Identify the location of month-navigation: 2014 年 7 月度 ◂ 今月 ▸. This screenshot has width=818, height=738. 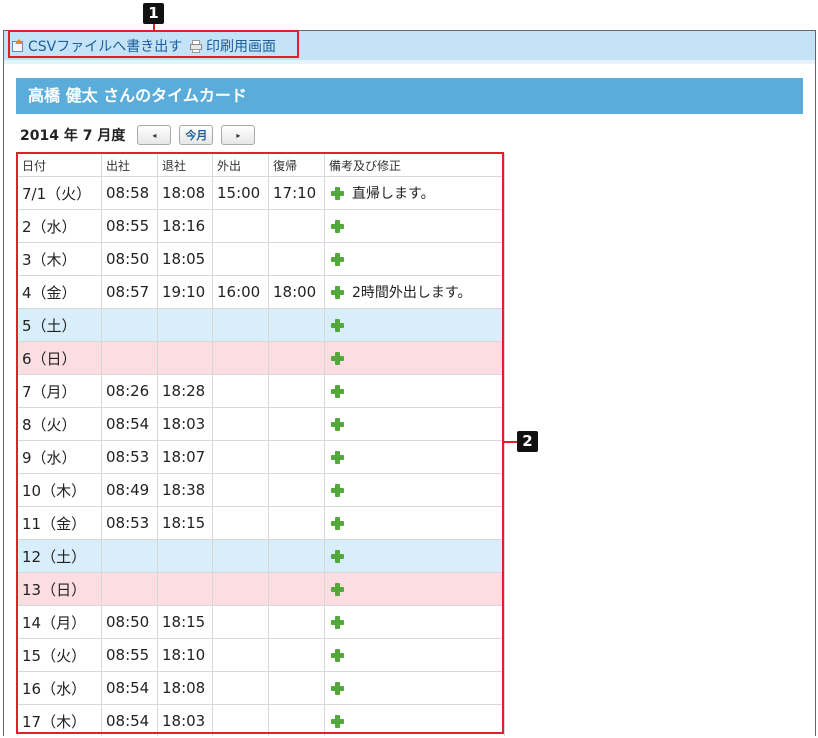
(141, 135).